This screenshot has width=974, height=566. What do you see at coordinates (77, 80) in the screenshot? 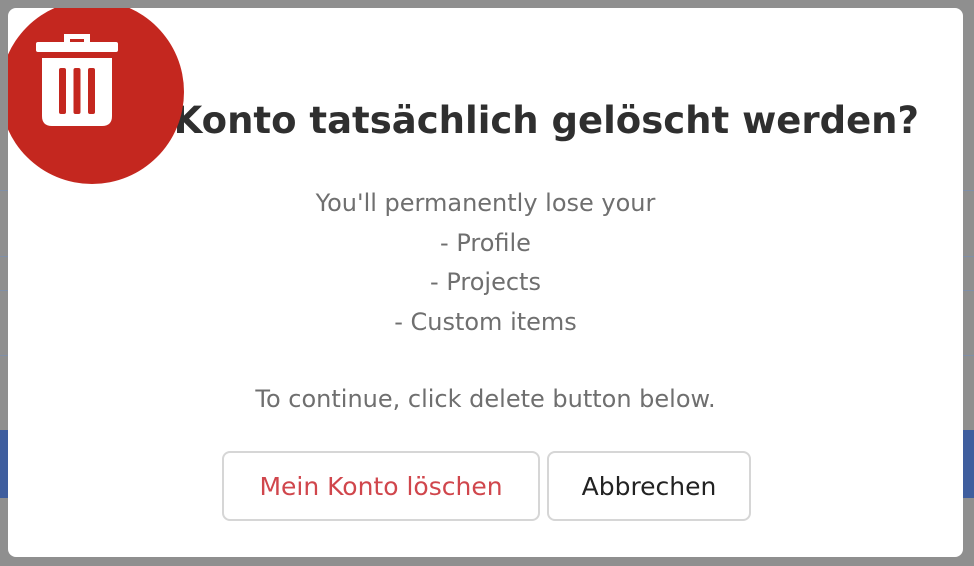
I see `trash-icon` at bounding box center [77, 80].